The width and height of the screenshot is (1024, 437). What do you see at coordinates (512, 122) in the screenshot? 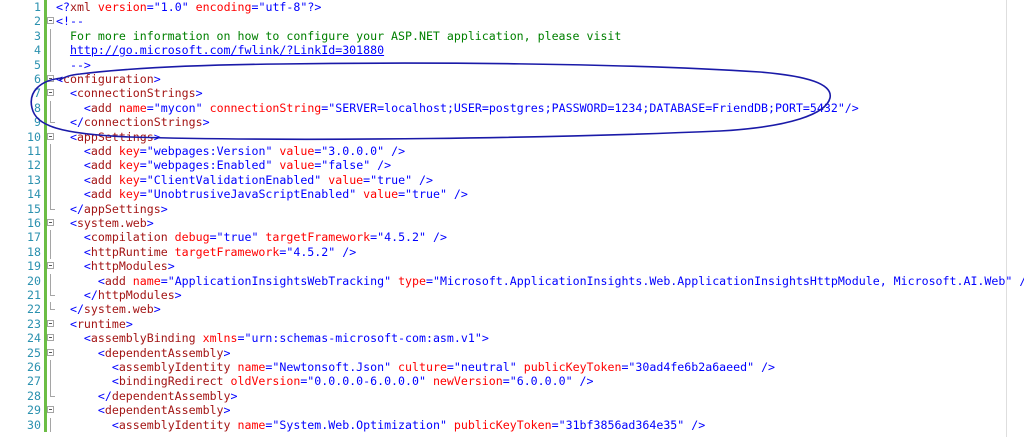
I see `code-line: 9 </connectionStrings>` at bounding box center [512, 122].